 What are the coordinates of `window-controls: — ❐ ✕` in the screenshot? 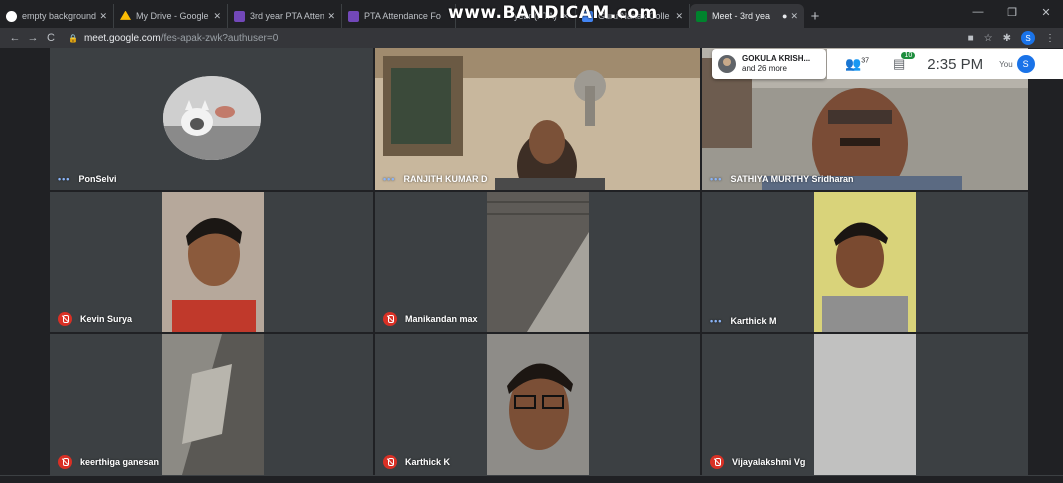 It's located at (1012, 12).